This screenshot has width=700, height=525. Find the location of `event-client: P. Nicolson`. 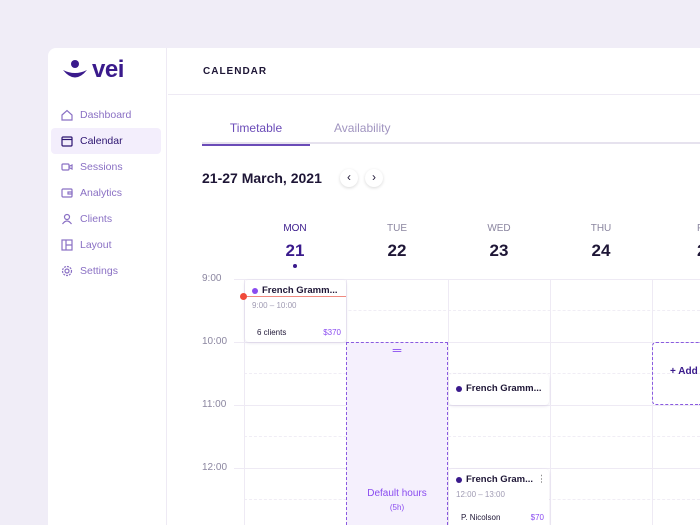

event-client: P. Nicolson is located at coordinates (481, 517).